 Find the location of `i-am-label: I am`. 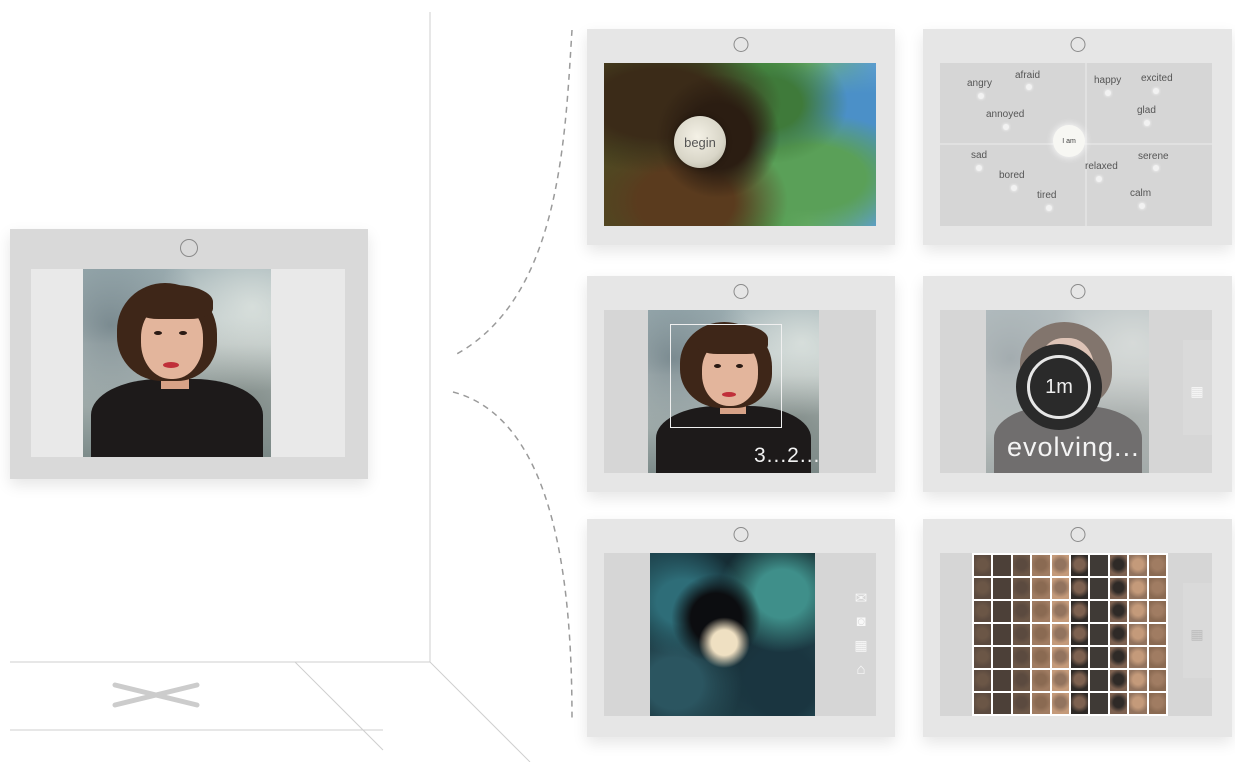

i-am-label: I am is located at coordinates (1069, 141).